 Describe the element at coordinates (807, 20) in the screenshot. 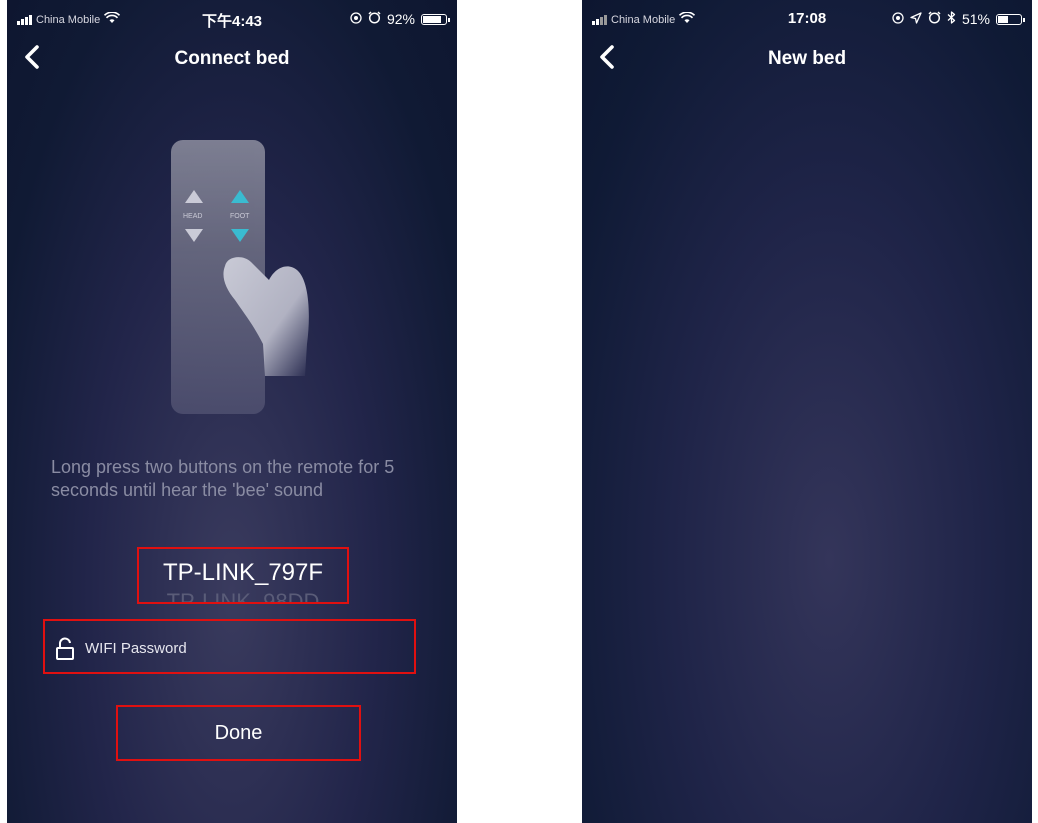

I see `status-bar: China Mobile 17:08 51%` at that location.